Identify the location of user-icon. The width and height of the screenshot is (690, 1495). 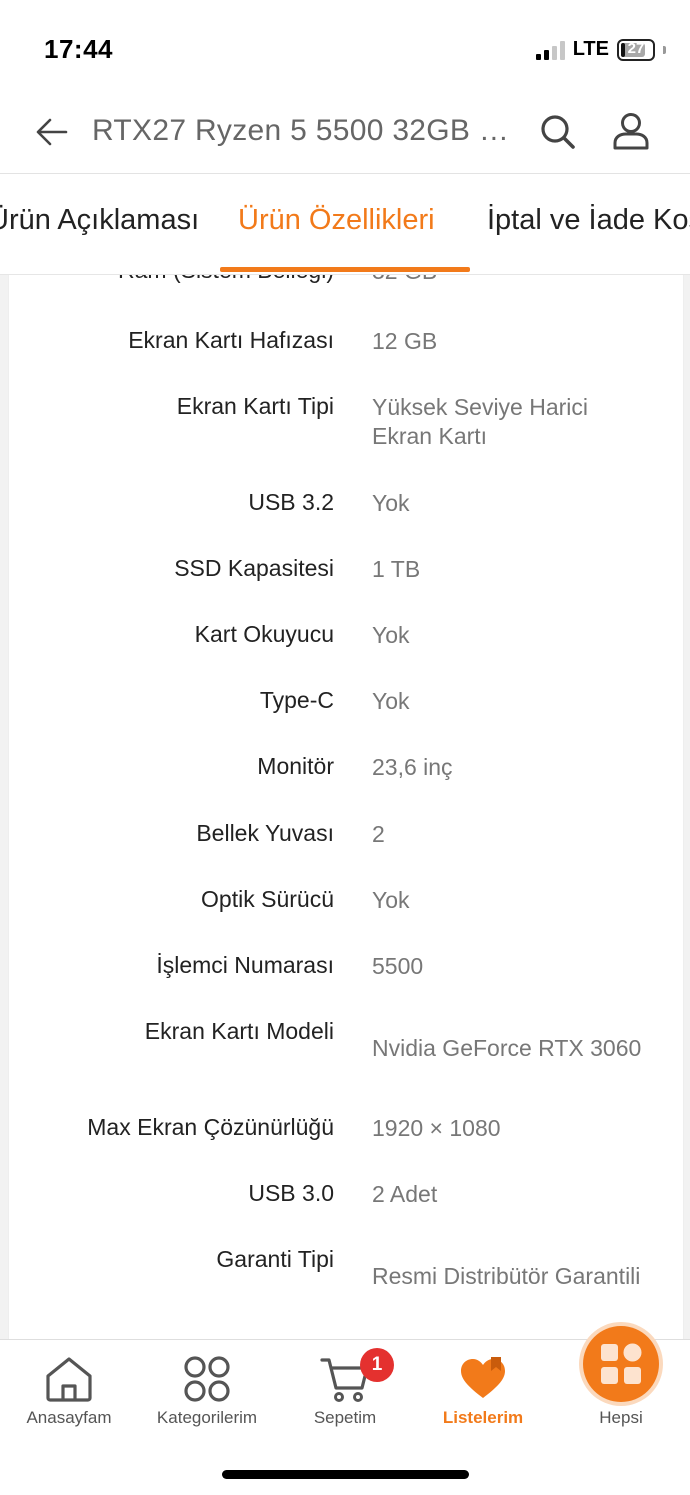
(631, 131).